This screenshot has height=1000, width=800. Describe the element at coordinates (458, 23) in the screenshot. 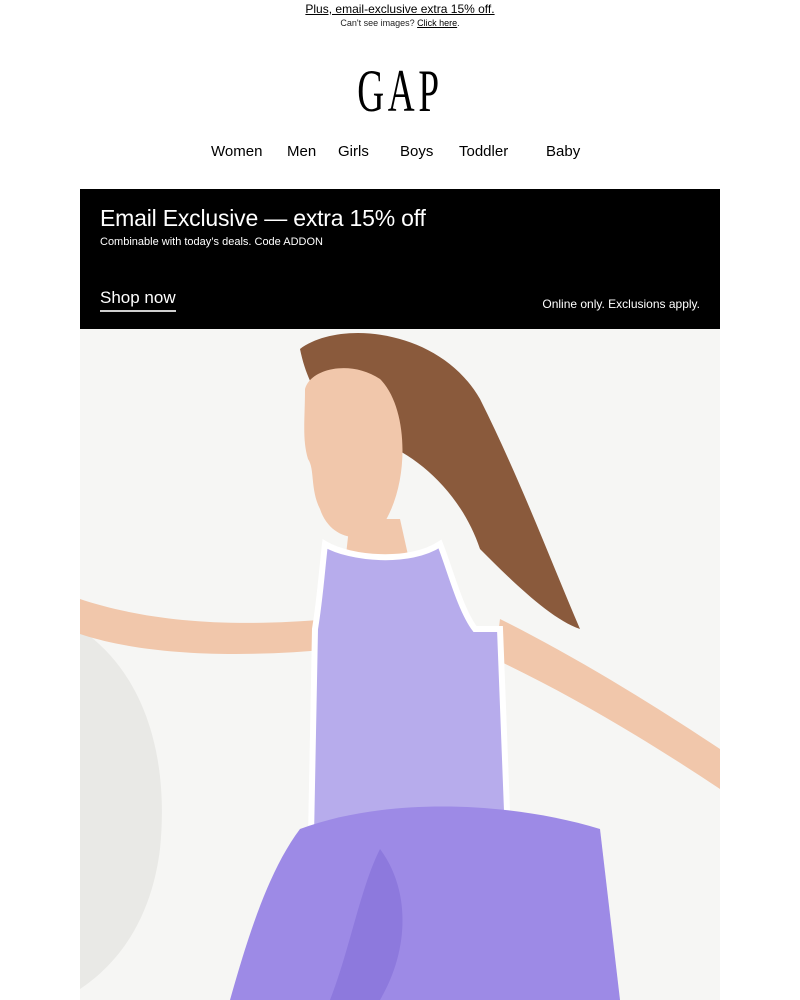

I see `period-text: .` at that location.